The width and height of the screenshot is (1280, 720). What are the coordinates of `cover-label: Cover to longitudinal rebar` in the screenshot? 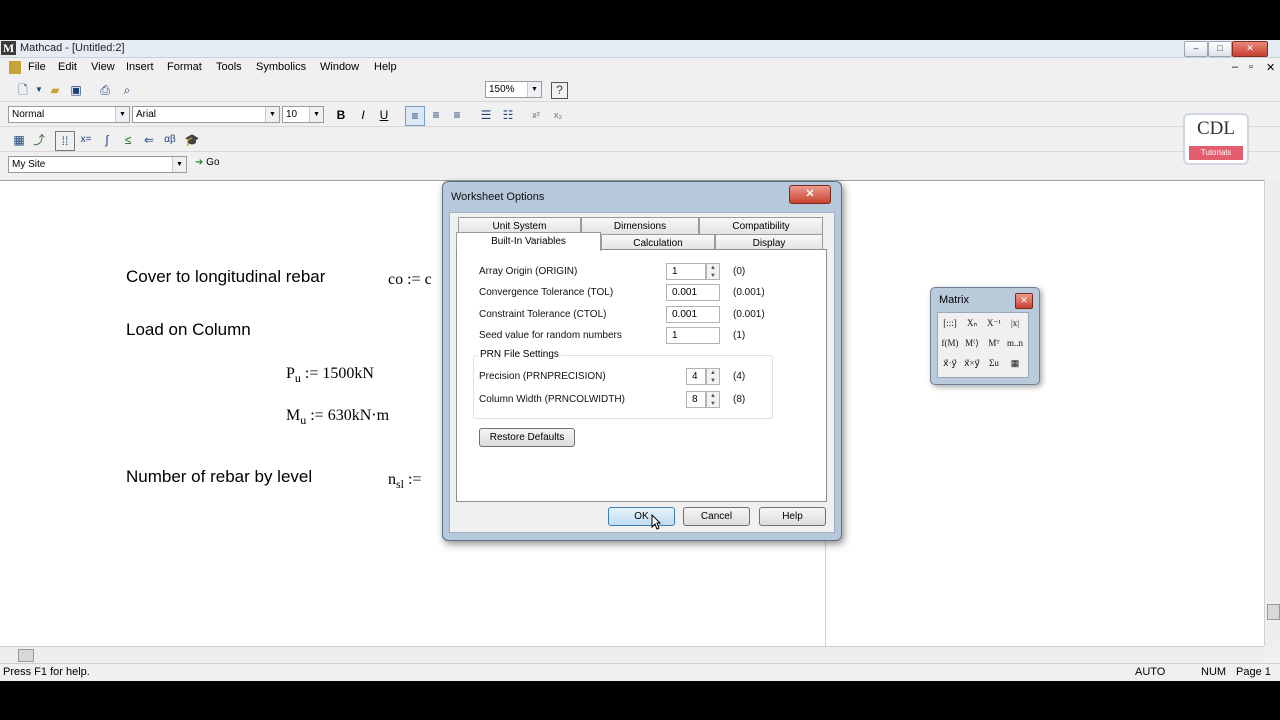 It's located at (225, 277).